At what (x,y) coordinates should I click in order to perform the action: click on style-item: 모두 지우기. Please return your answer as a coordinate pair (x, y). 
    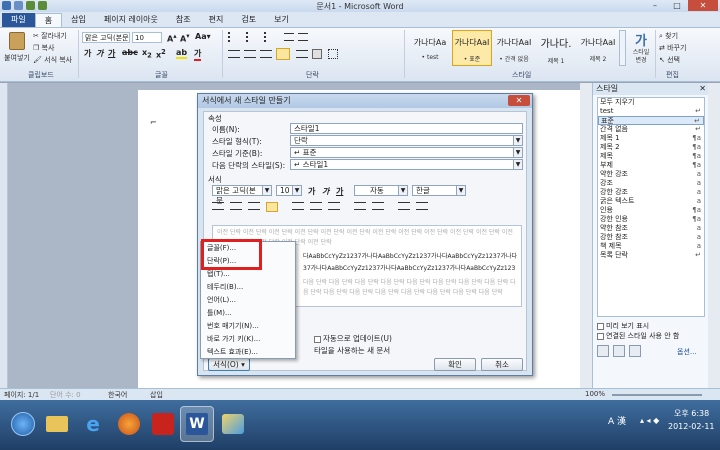
    Looking at the image, I should click on (651, 102).